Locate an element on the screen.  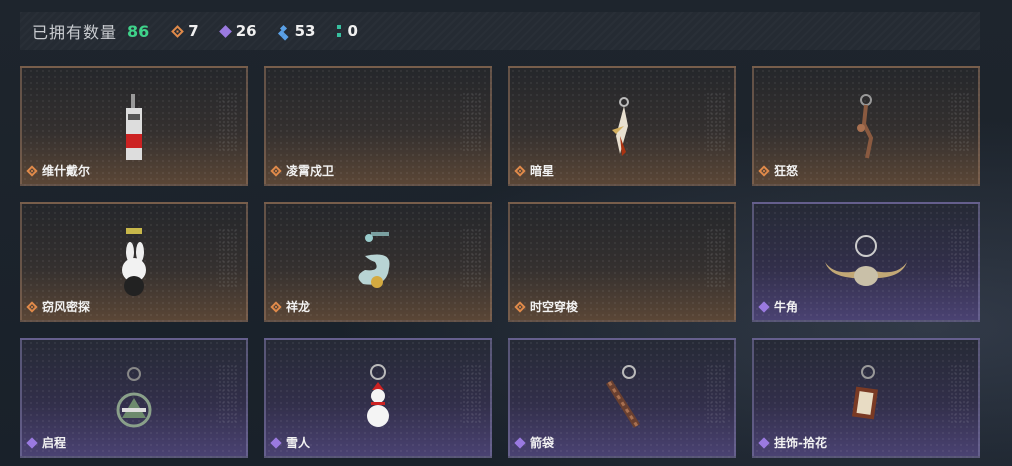
feather-charm-icon is located at coordinates (622, 129).